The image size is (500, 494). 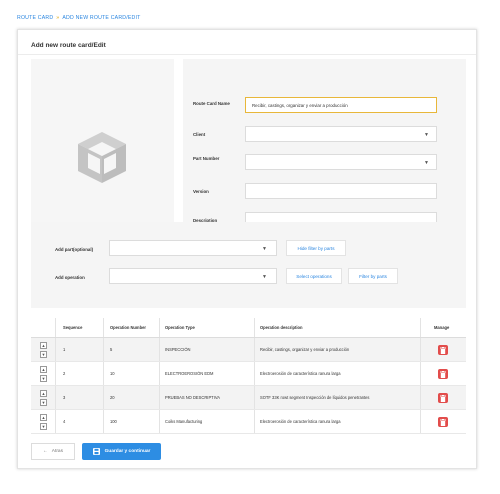 What do you see at coordinates (111, 349) in the screenshot?
I see `cell-operation-number: 5` at bounding box center [111, 349].